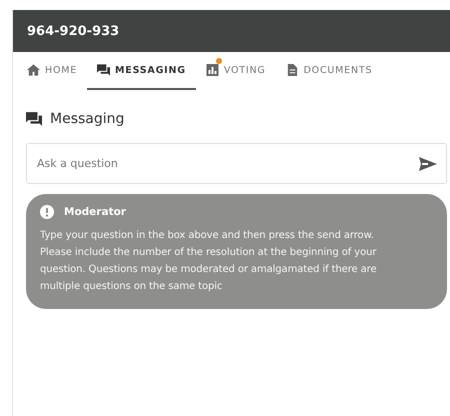  I want to click on nav-tab: MESSAGING, so click(141, 71).